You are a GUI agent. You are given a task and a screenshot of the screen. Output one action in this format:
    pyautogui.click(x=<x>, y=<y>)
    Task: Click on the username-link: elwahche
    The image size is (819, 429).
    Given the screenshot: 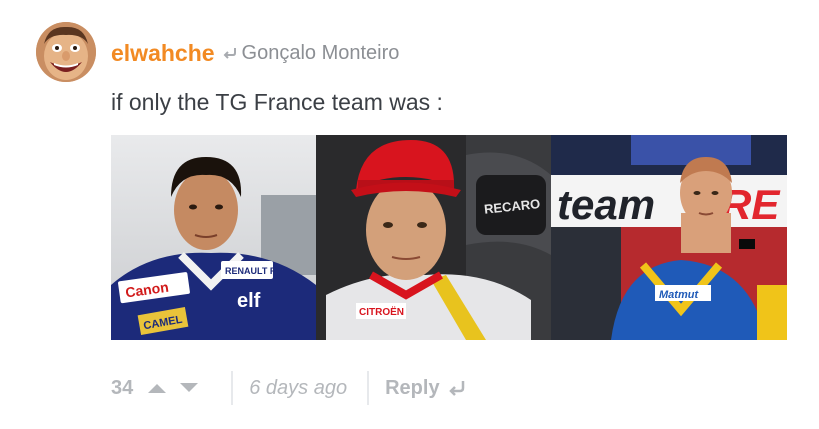 What is the action you would take?
    pyautogui.click(x=163, y=53)
    